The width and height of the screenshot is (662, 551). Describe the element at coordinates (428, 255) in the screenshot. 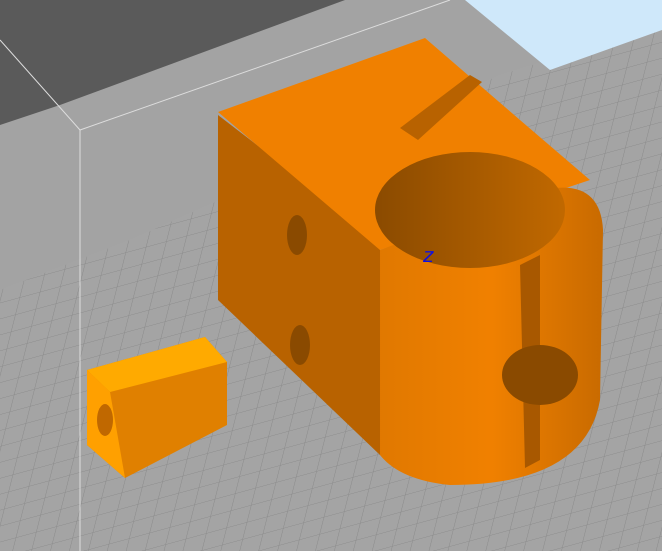

I see `axis-label: z` at that location.